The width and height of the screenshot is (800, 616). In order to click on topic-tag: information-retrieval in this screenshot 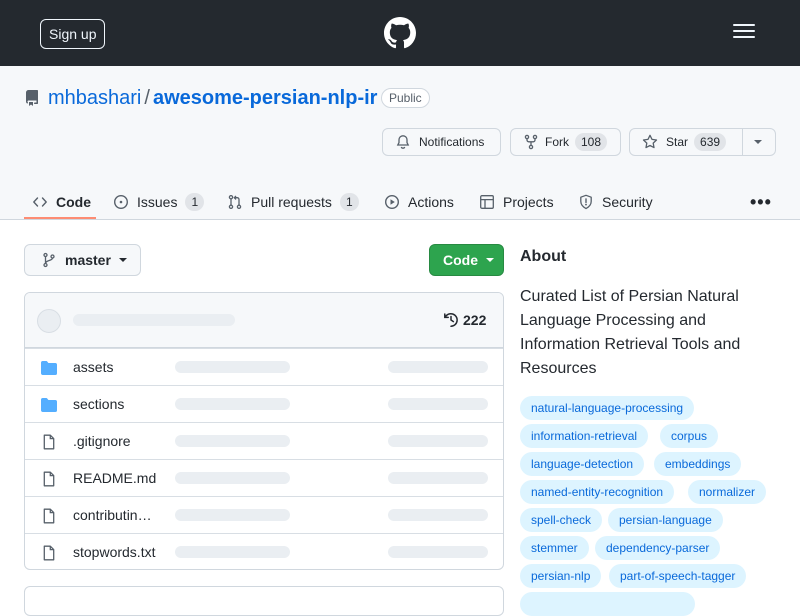, I will do `click(584, 436)`.